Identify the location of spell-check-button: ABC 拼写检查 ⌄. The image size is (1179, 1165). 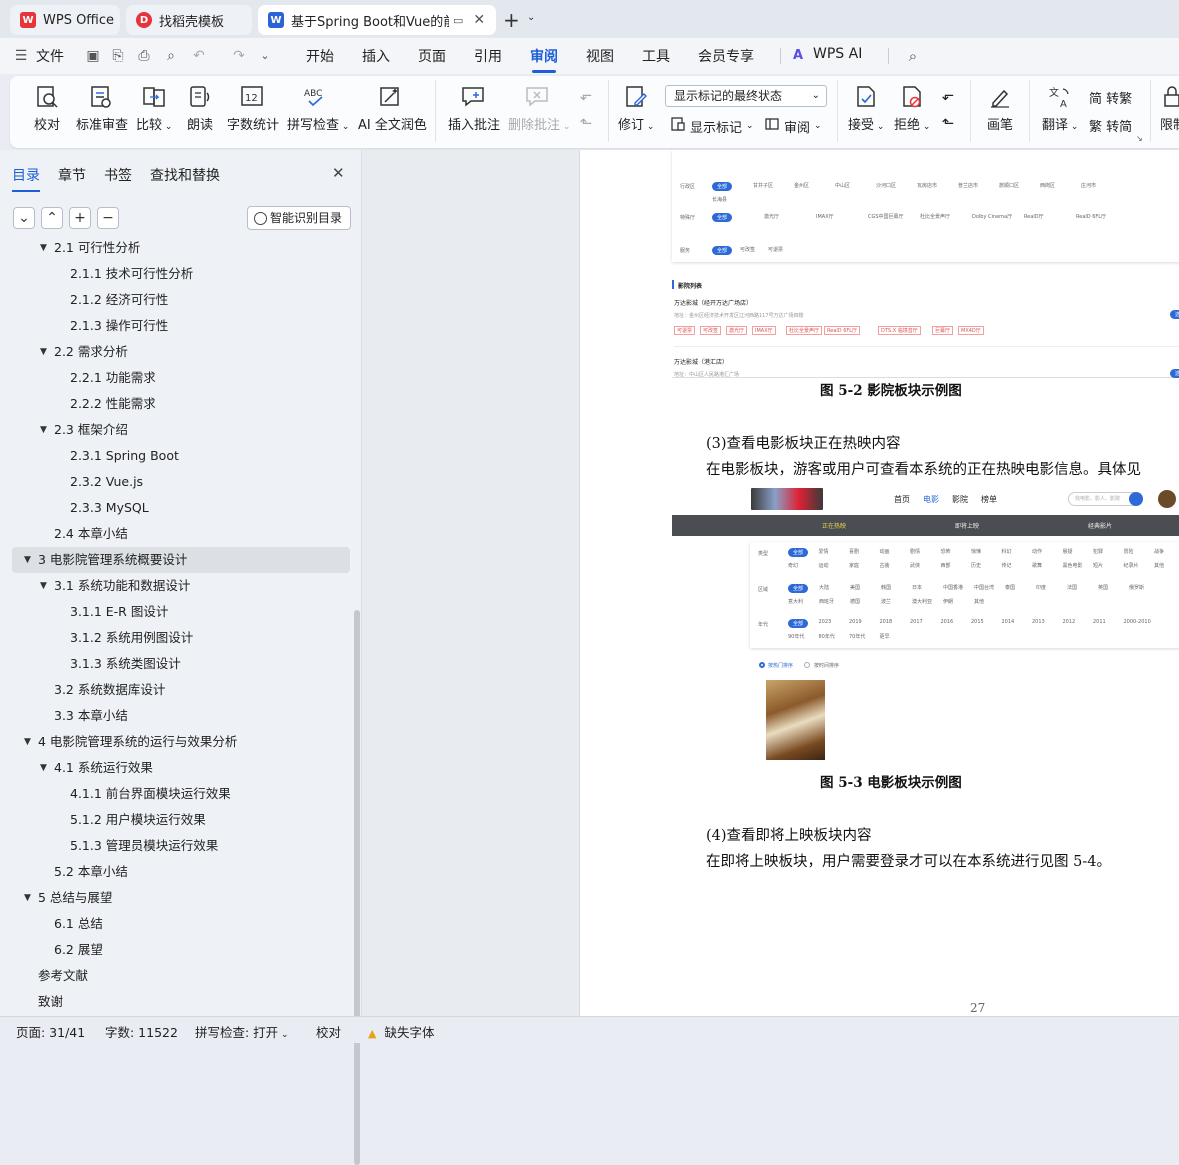
(318, 108).